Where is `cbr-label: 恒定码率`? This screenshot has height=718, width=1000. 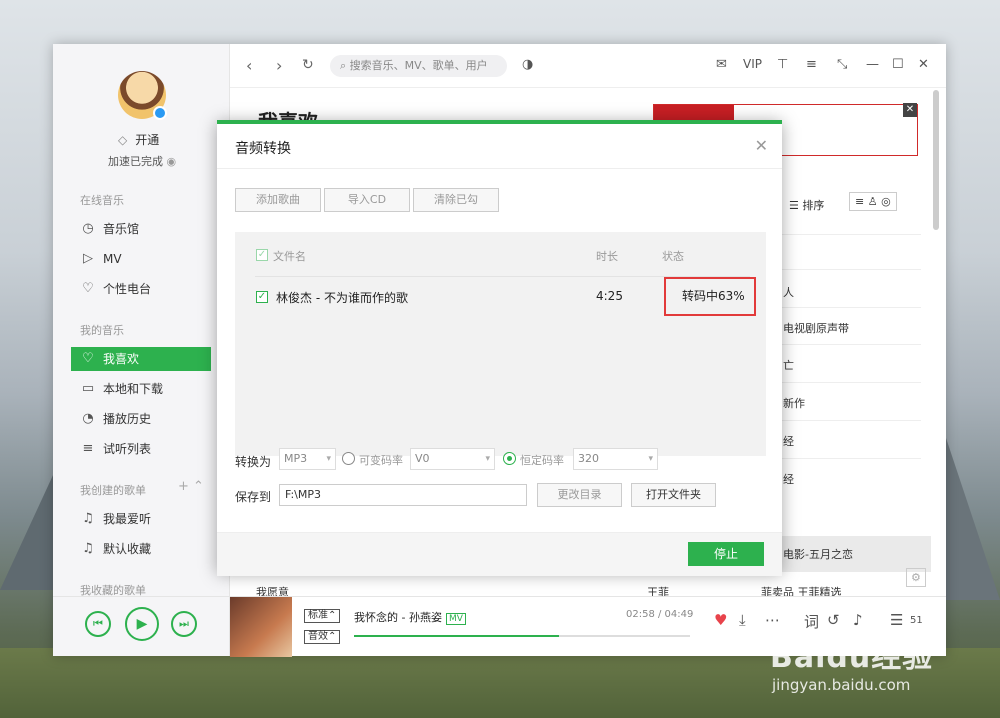
cbr-label: 恒定码率 is located at coordinates (542, 460).